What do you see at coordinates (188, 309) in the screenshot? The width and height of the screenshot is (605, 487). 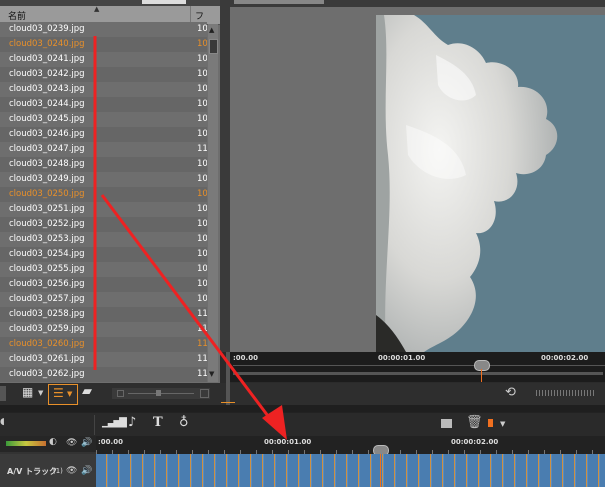 I see `annotation-arrow-line` at bounding box center [188, 309].